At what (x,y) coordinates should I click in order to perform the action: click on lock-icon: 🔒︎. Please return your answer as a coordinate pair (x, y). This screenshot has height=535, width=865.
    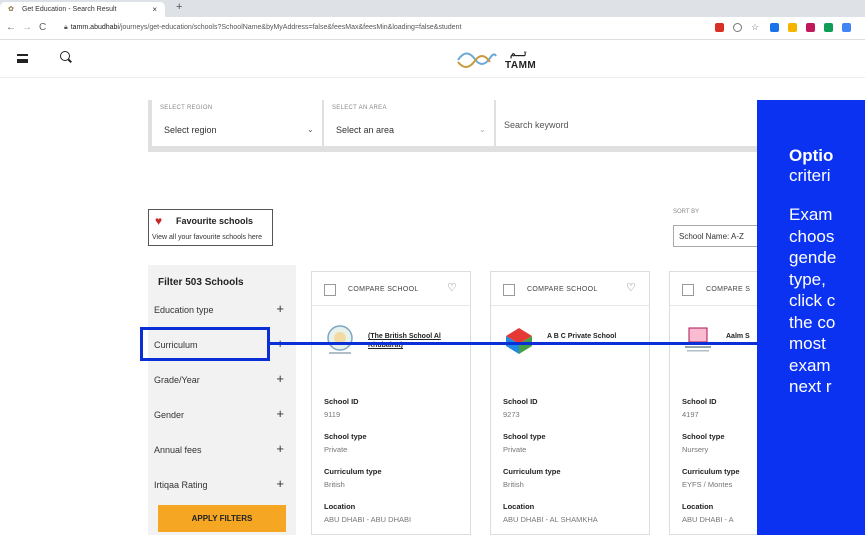
    Looking at the image, I should click on (66, 27).